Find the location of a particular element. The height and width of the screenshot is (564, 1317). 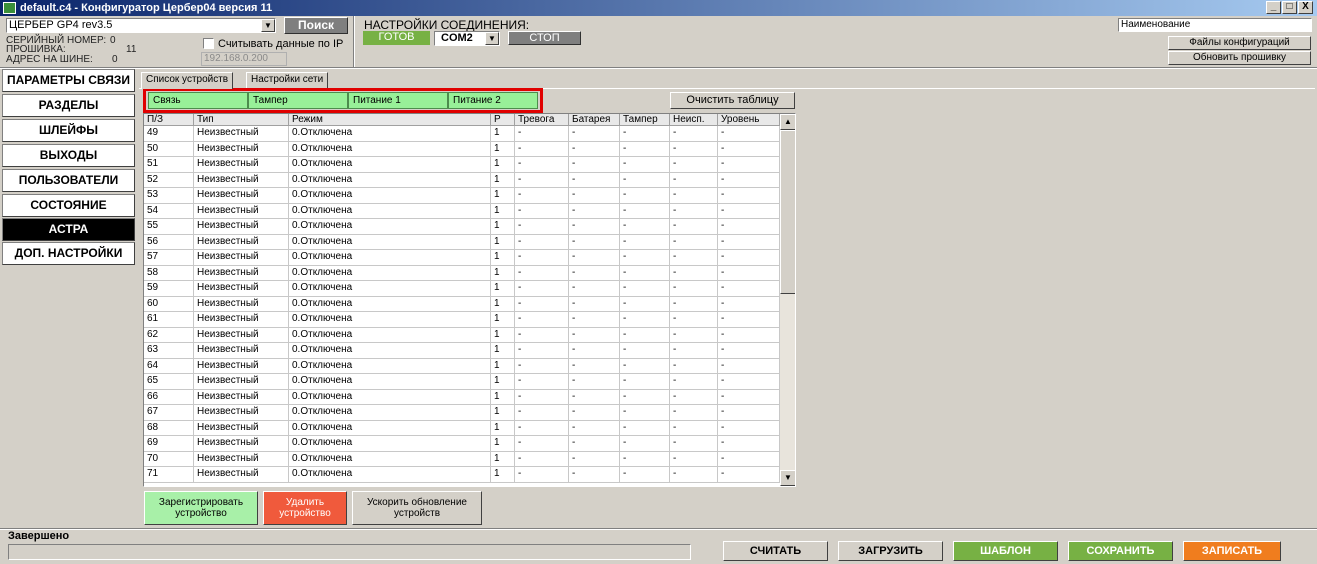

stop-button: СТОП is located at coordinates (544, 38).